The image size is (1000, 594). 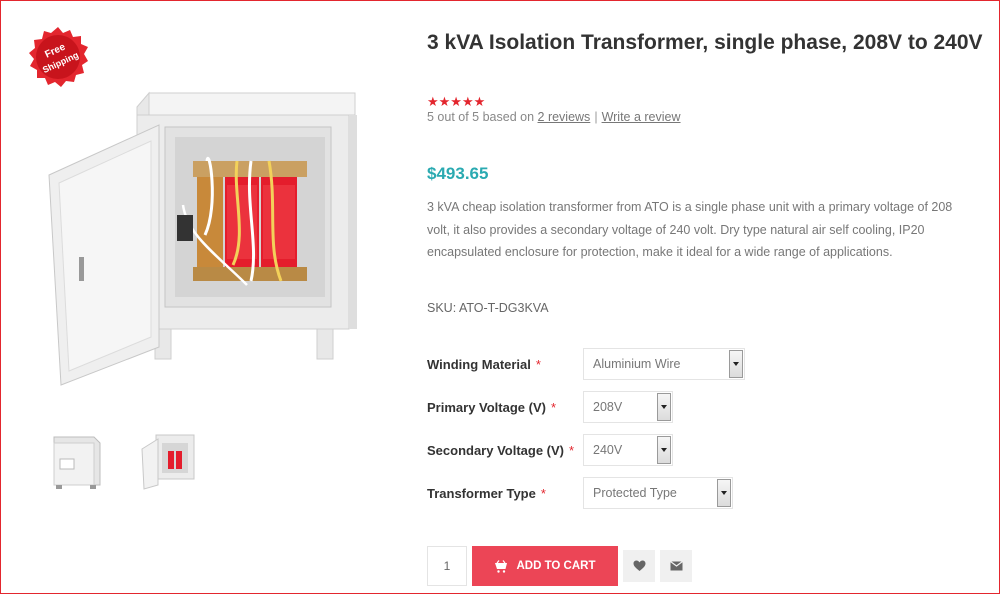 I want to click on quantity-input: 1, so click(x=447, y=566).